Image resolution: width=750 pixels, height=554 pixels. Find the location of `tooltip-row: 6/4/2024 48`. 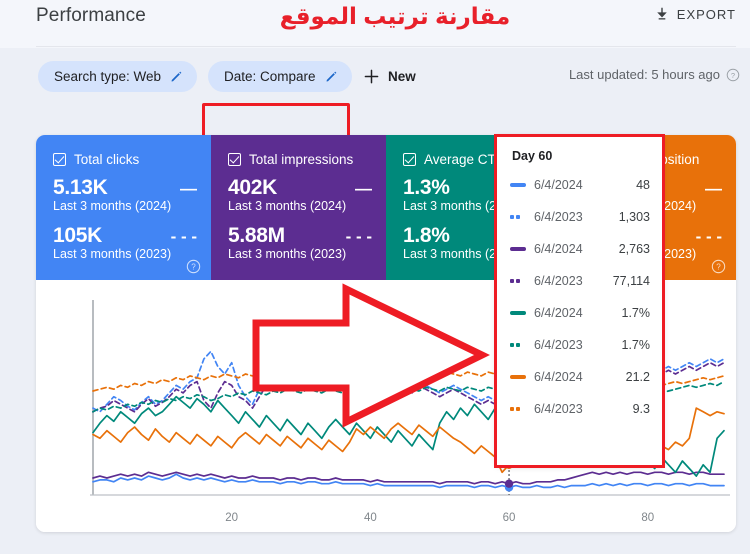

tooltip-row: 6/4/2024 48 is located at coordinates (580, 185).